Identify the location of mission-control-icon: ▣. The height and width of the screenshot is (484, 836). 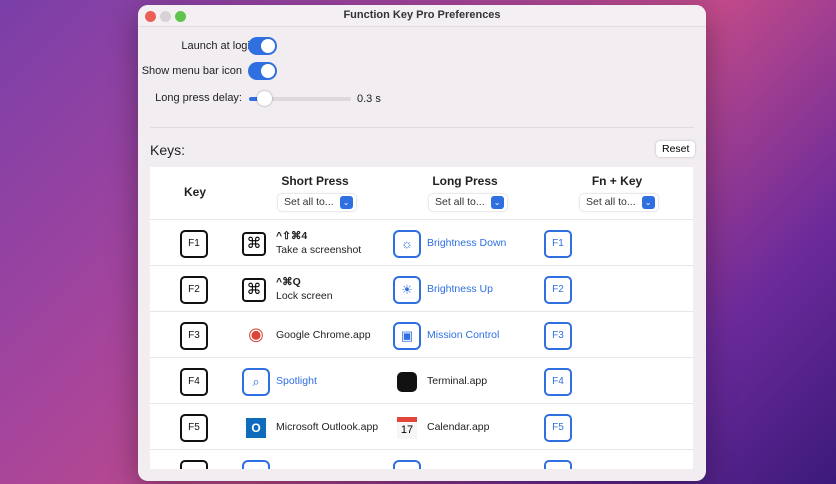
(407, 336).